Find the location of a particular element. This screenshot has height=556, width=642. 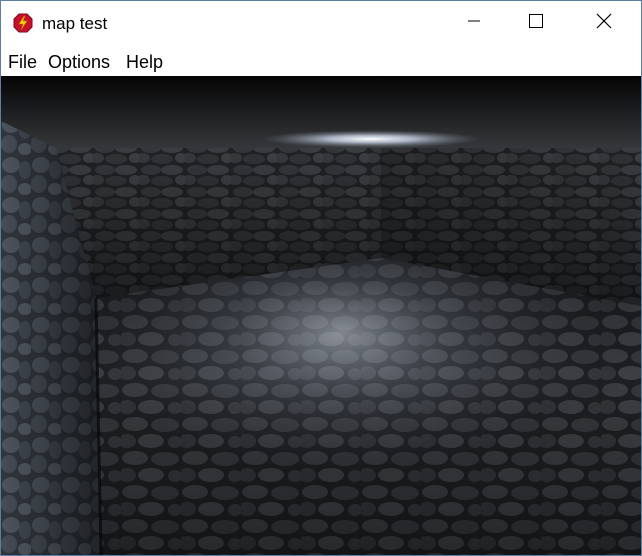

maximize-button is located at coordinates (536, 23).